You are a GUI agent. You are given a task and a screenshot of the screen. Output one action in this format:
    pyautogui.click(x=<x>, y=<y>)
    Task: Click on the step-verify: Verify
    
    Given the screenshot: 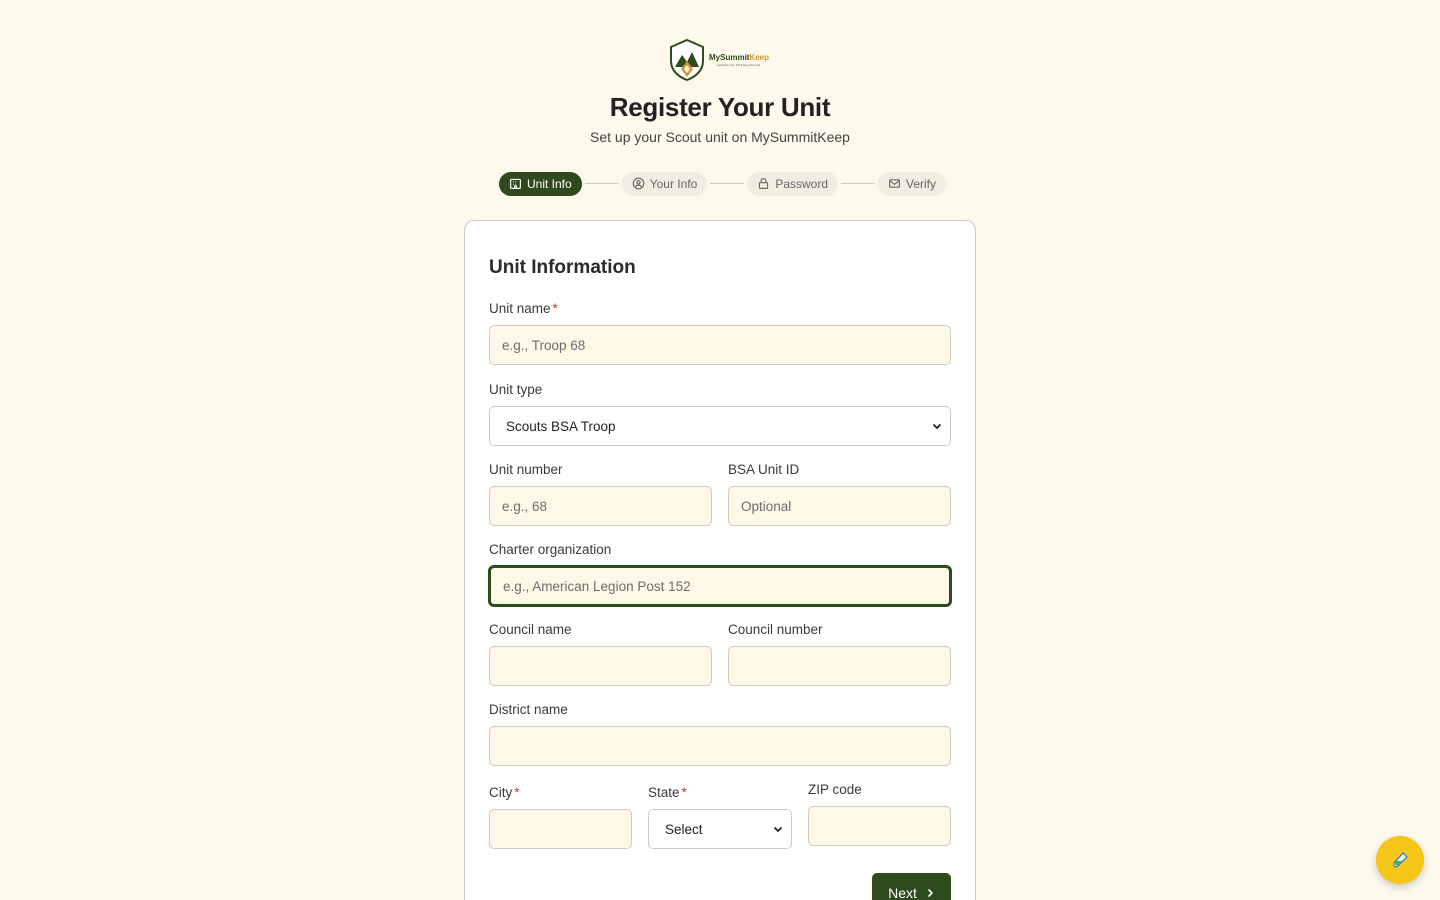 What is the action you would take?
    pyautogui.click(x=912, y=183)
    